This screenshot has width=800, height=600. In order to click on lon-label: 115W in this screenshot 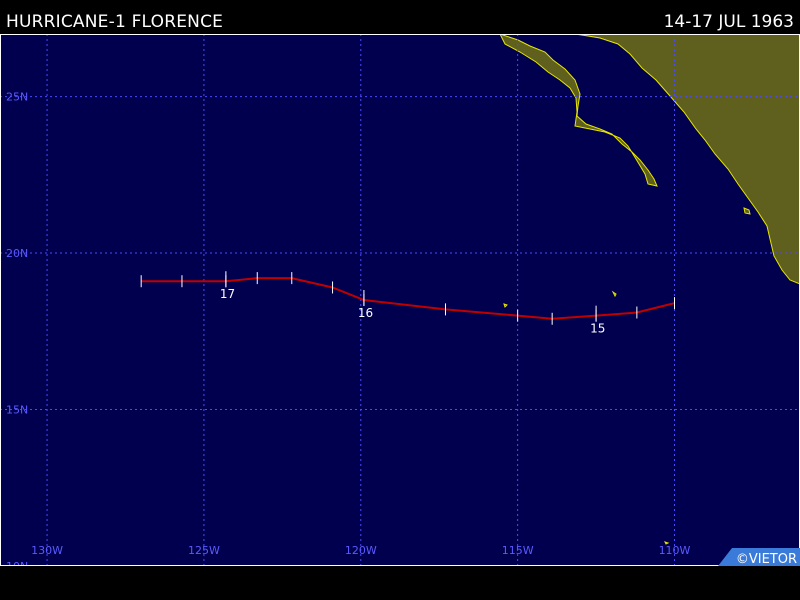, I will do `click(518, 550)`.